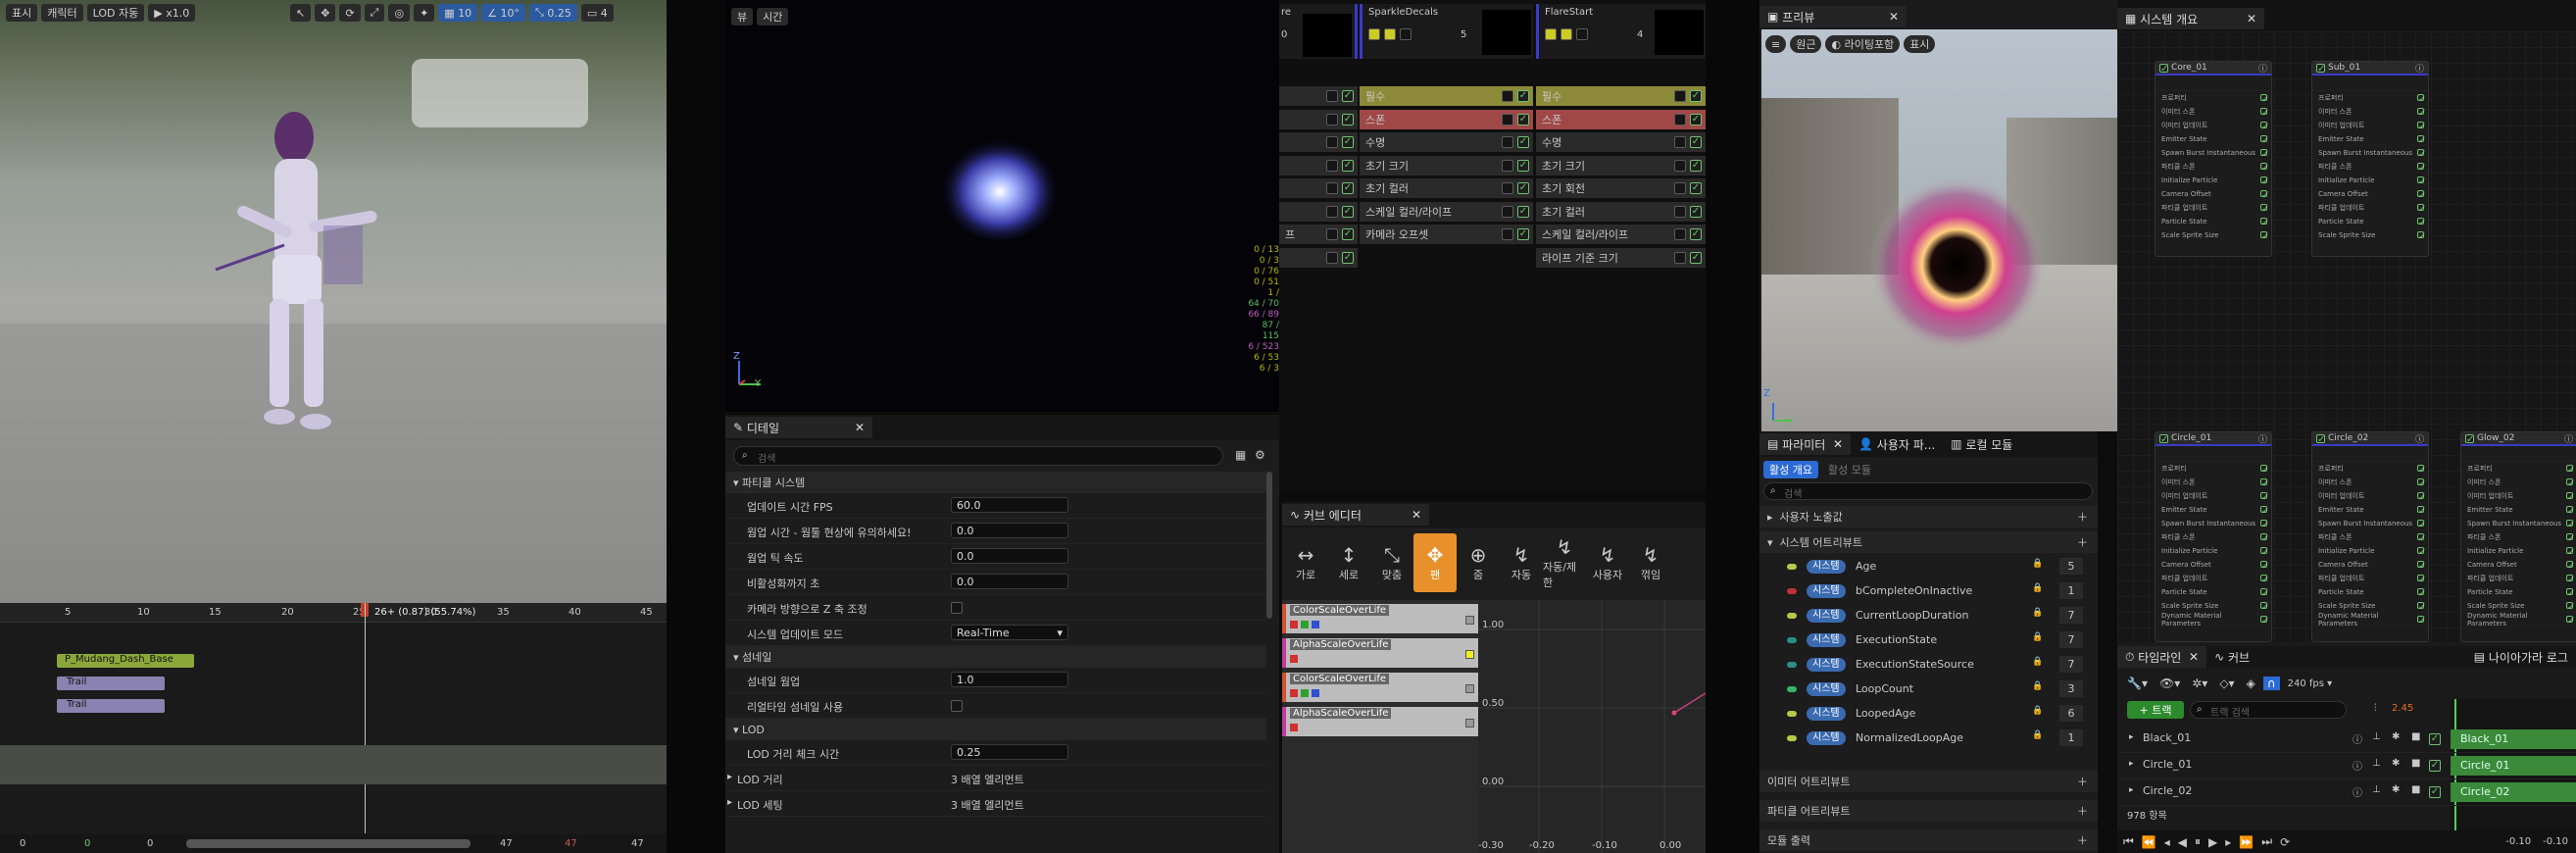  I want to click on grid-snap-button: ▦ 10, so click(458, 13).